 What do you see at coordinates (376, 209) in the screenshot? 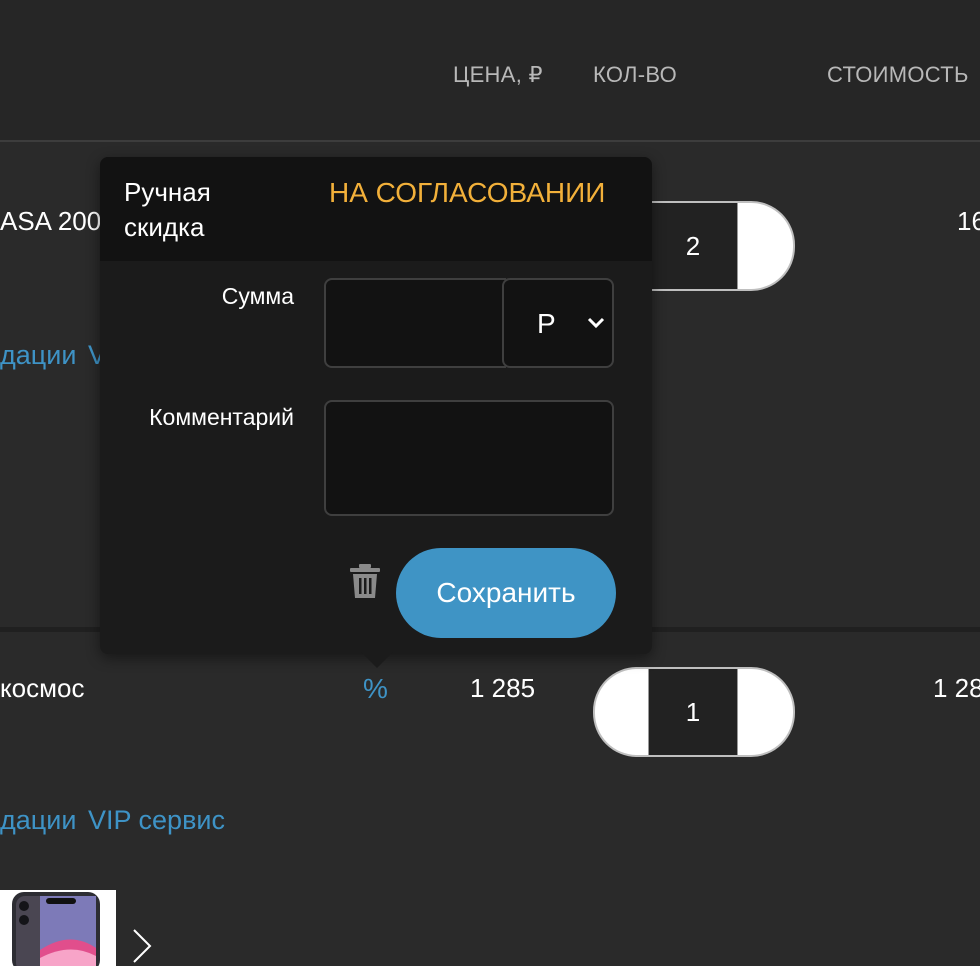
I see `popover-header: Ручная скидка НА СОГЛАСОВАНИИ` at bounding box center [376, 209].